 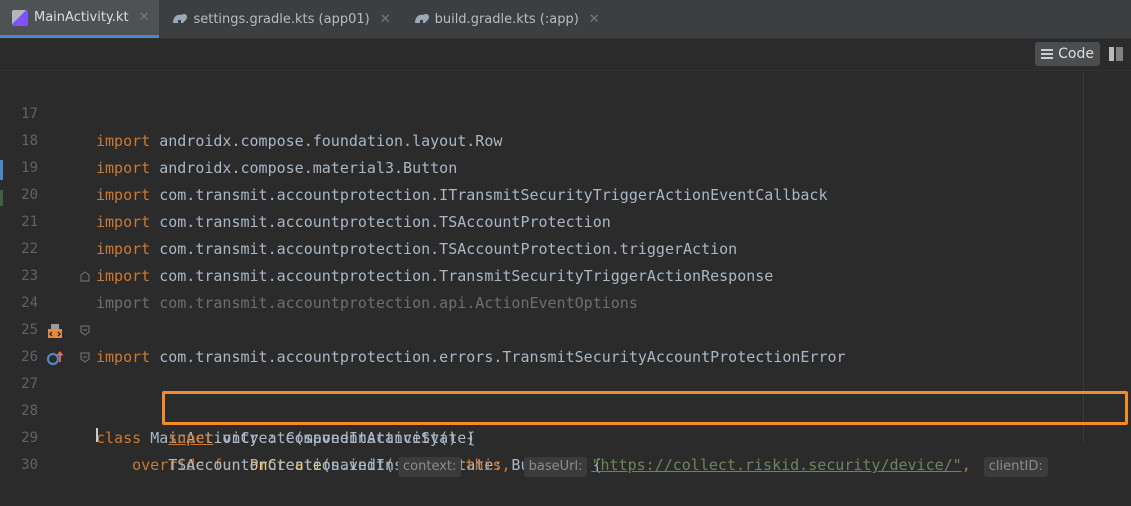 What do you see at coordinates (97, 435) in the screenshot?
I see `text-caret` at bounding box center [97, 435].